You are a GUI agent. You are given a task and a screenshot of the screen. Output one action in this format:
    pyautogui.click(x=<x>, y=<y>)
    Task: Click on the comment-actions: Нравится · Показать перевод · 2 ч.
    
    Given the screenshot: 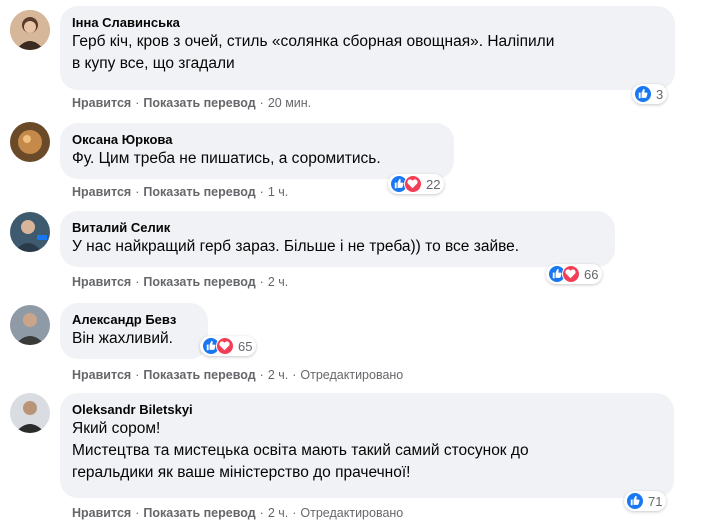 What is the action you would take?
    pyautogui.click(x=180, y=282)
    